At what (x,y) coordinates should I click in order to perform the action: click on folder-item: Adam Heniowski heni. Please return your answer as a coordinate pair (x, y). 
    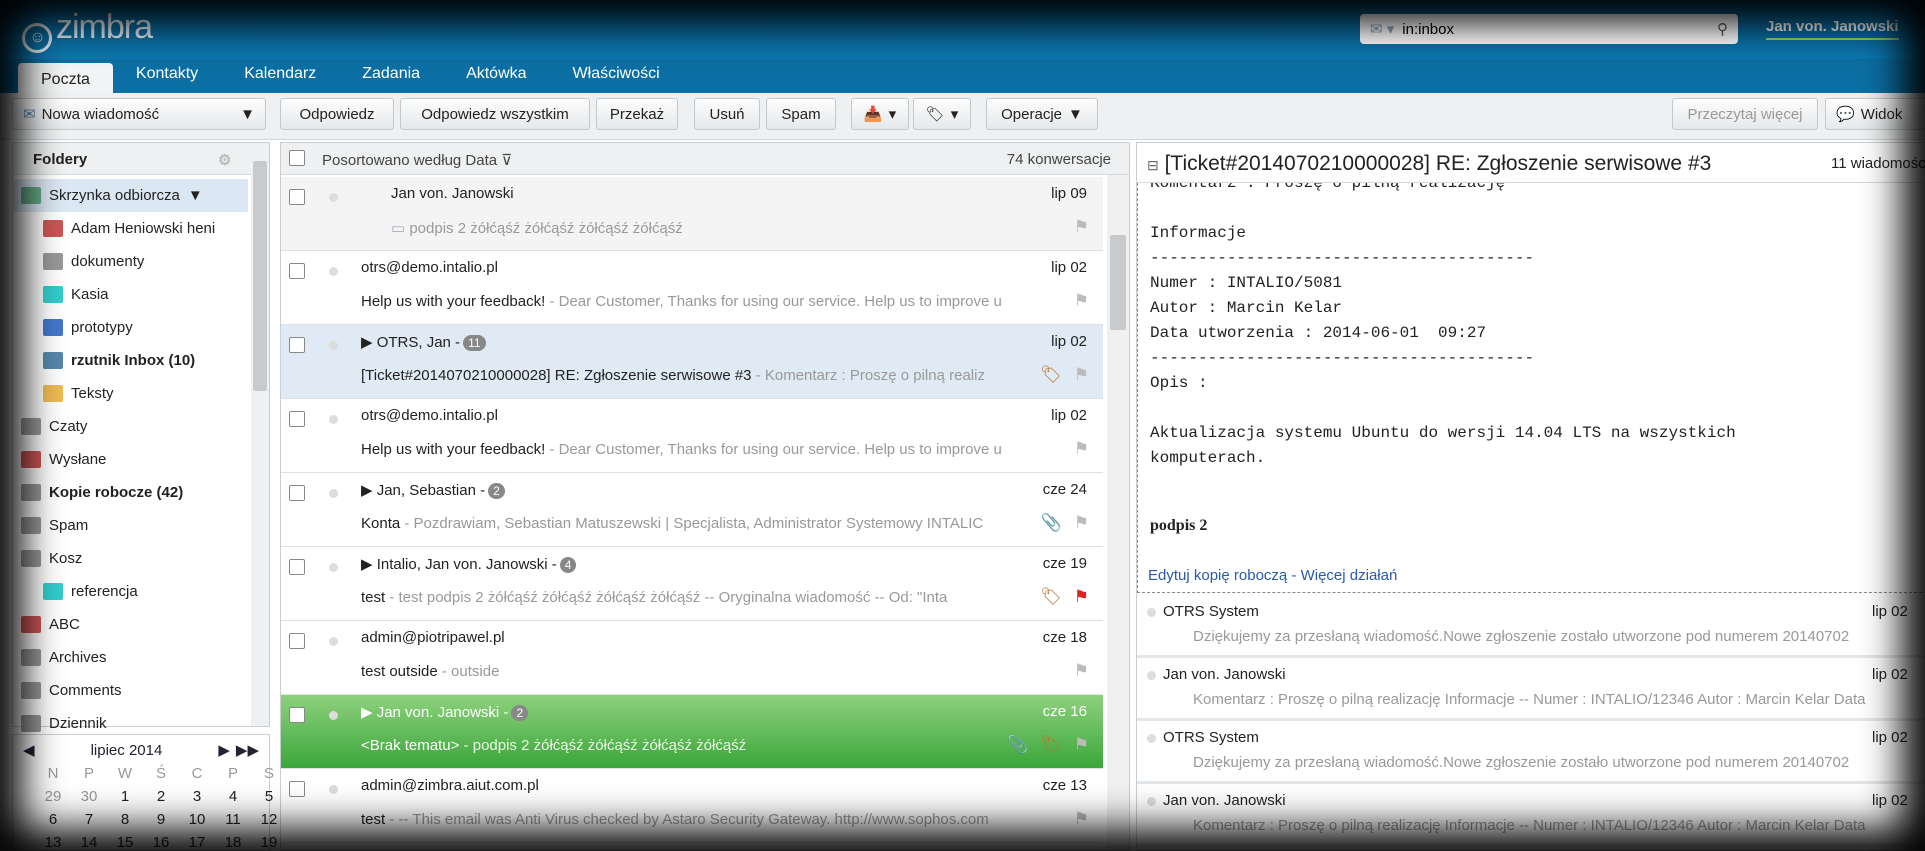
    Looking at the image, I should click on (130, 228).